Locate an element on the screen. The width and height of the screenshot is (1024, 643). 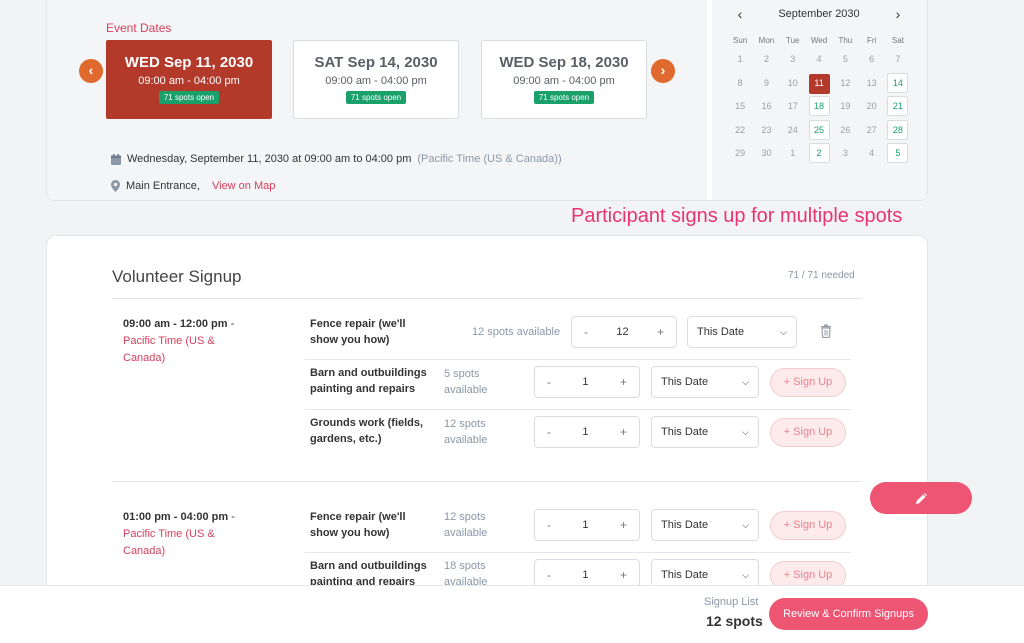
calendar-day: 18 is located at coordinates (819, 107).